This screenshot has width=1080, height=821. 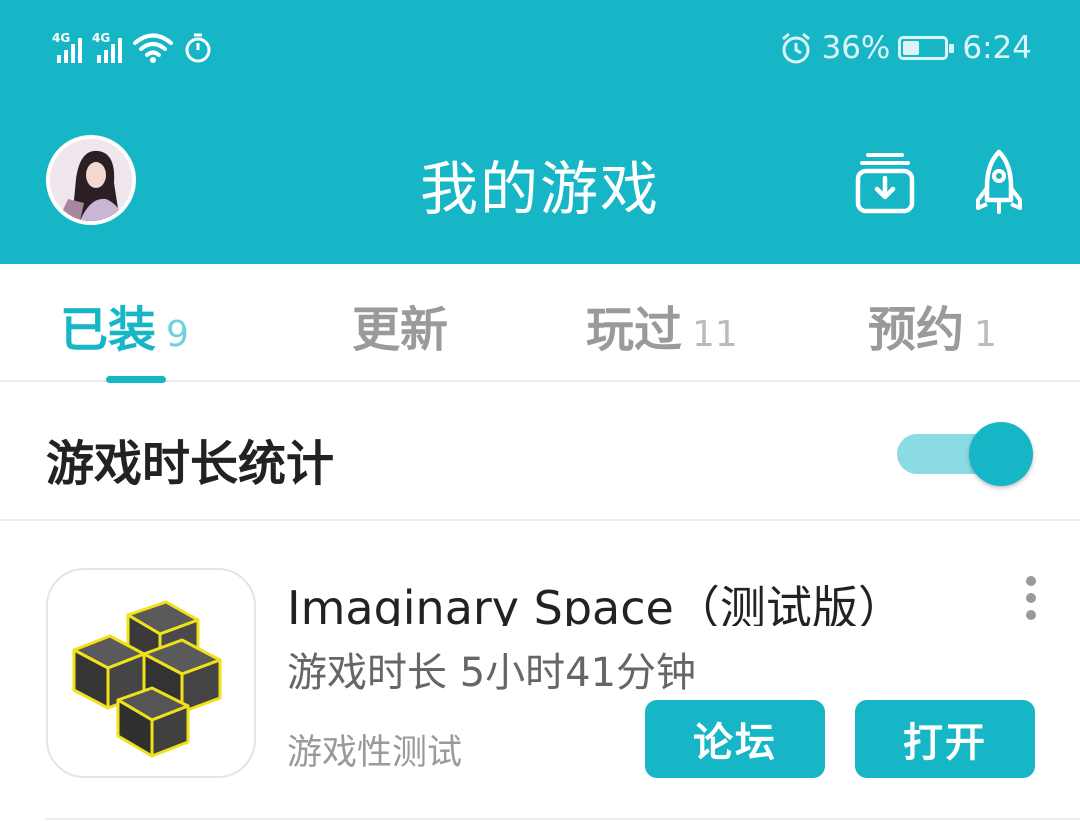 What do you see at coordinates (177, 334) in the screenshot?
I see `tab-count: 9` at bounding box center [177, 334].